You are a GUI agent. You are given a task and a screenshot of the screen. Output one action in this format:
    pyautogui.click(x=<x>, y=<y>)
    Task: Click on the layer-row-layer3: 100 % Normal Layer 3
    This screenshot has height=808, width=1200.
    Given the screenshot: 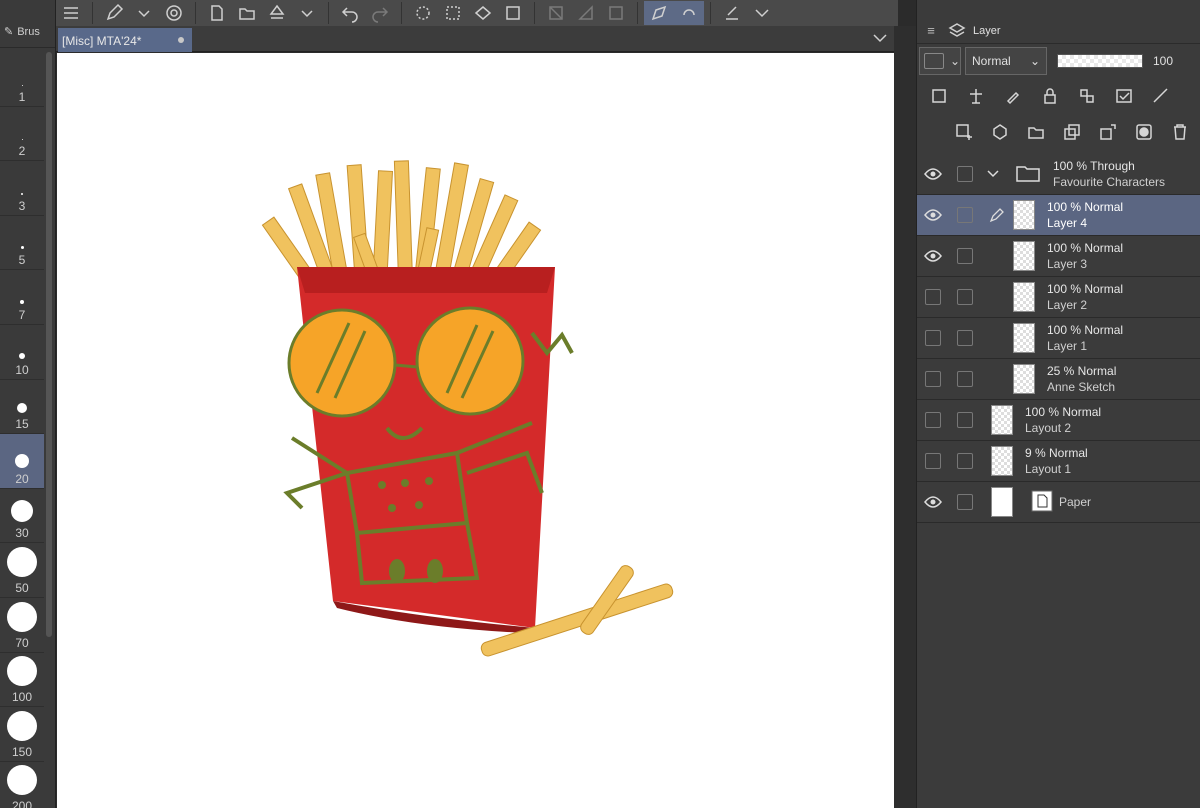 What is the action you would take?
    pyautogui.click(x=1058, y=256)
    